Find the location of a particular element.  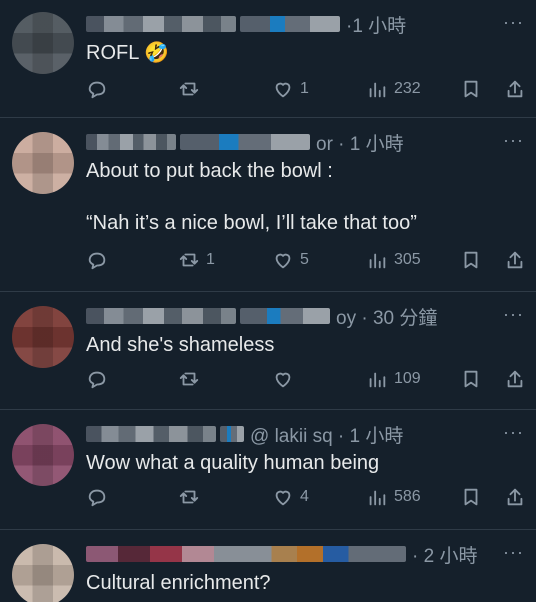

retweet-button: 1 is located at coordinates (196, 260).